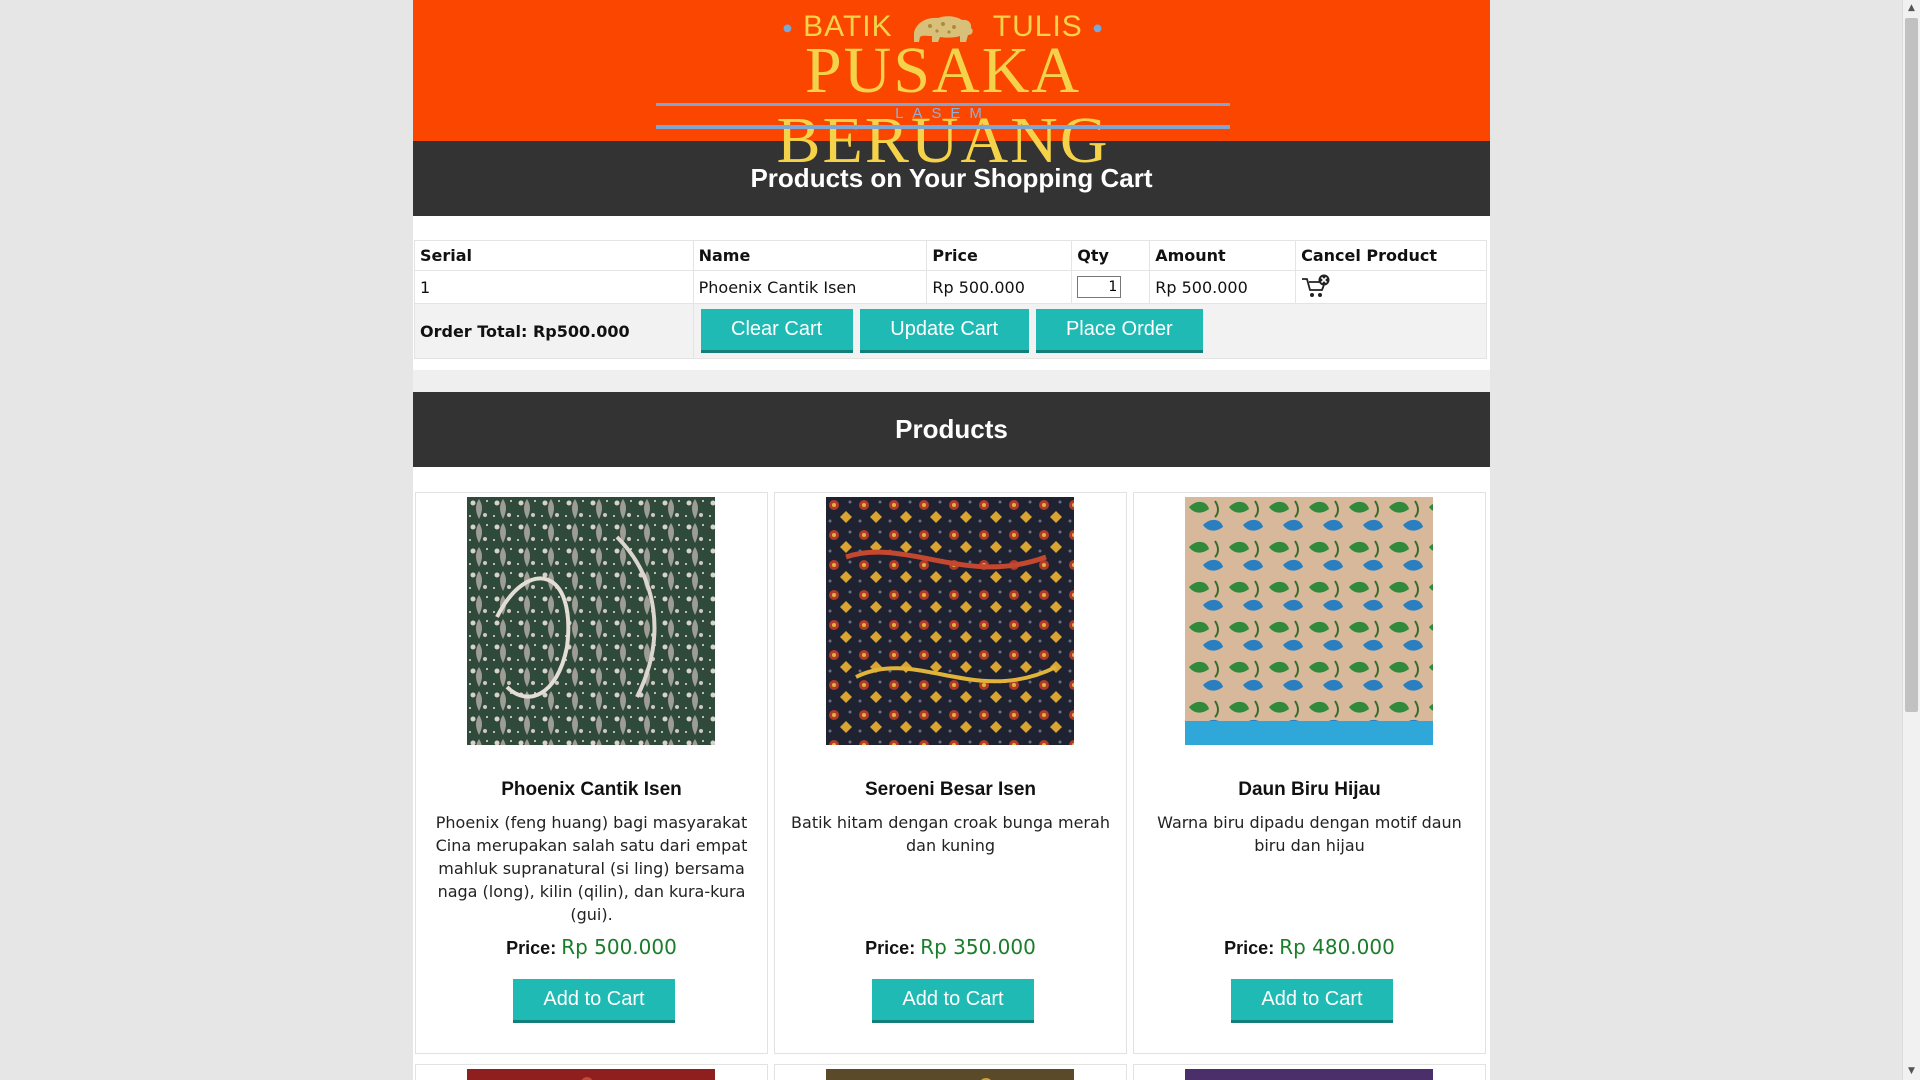 The image size is (1920, 1080). What do you see at coordinates (999, 287) in the screenshot?
I see `cart-item-price: Rp 500.000` at bounding box center [999, 287].